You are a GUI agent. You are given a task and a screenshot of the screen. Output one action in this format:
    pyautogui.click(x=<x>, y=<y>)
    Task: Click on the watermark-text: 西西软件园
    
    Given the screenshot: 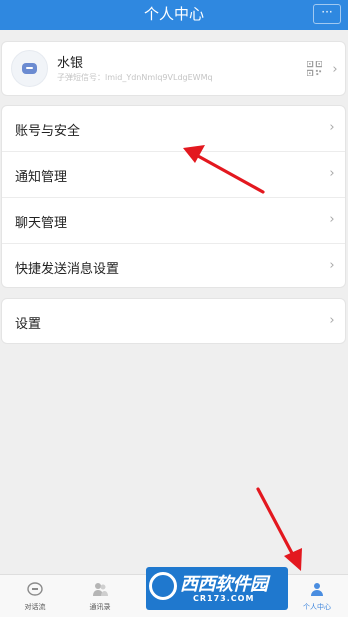 What is the action you would take?
    pyautogui.click(x=224, y=584)
    